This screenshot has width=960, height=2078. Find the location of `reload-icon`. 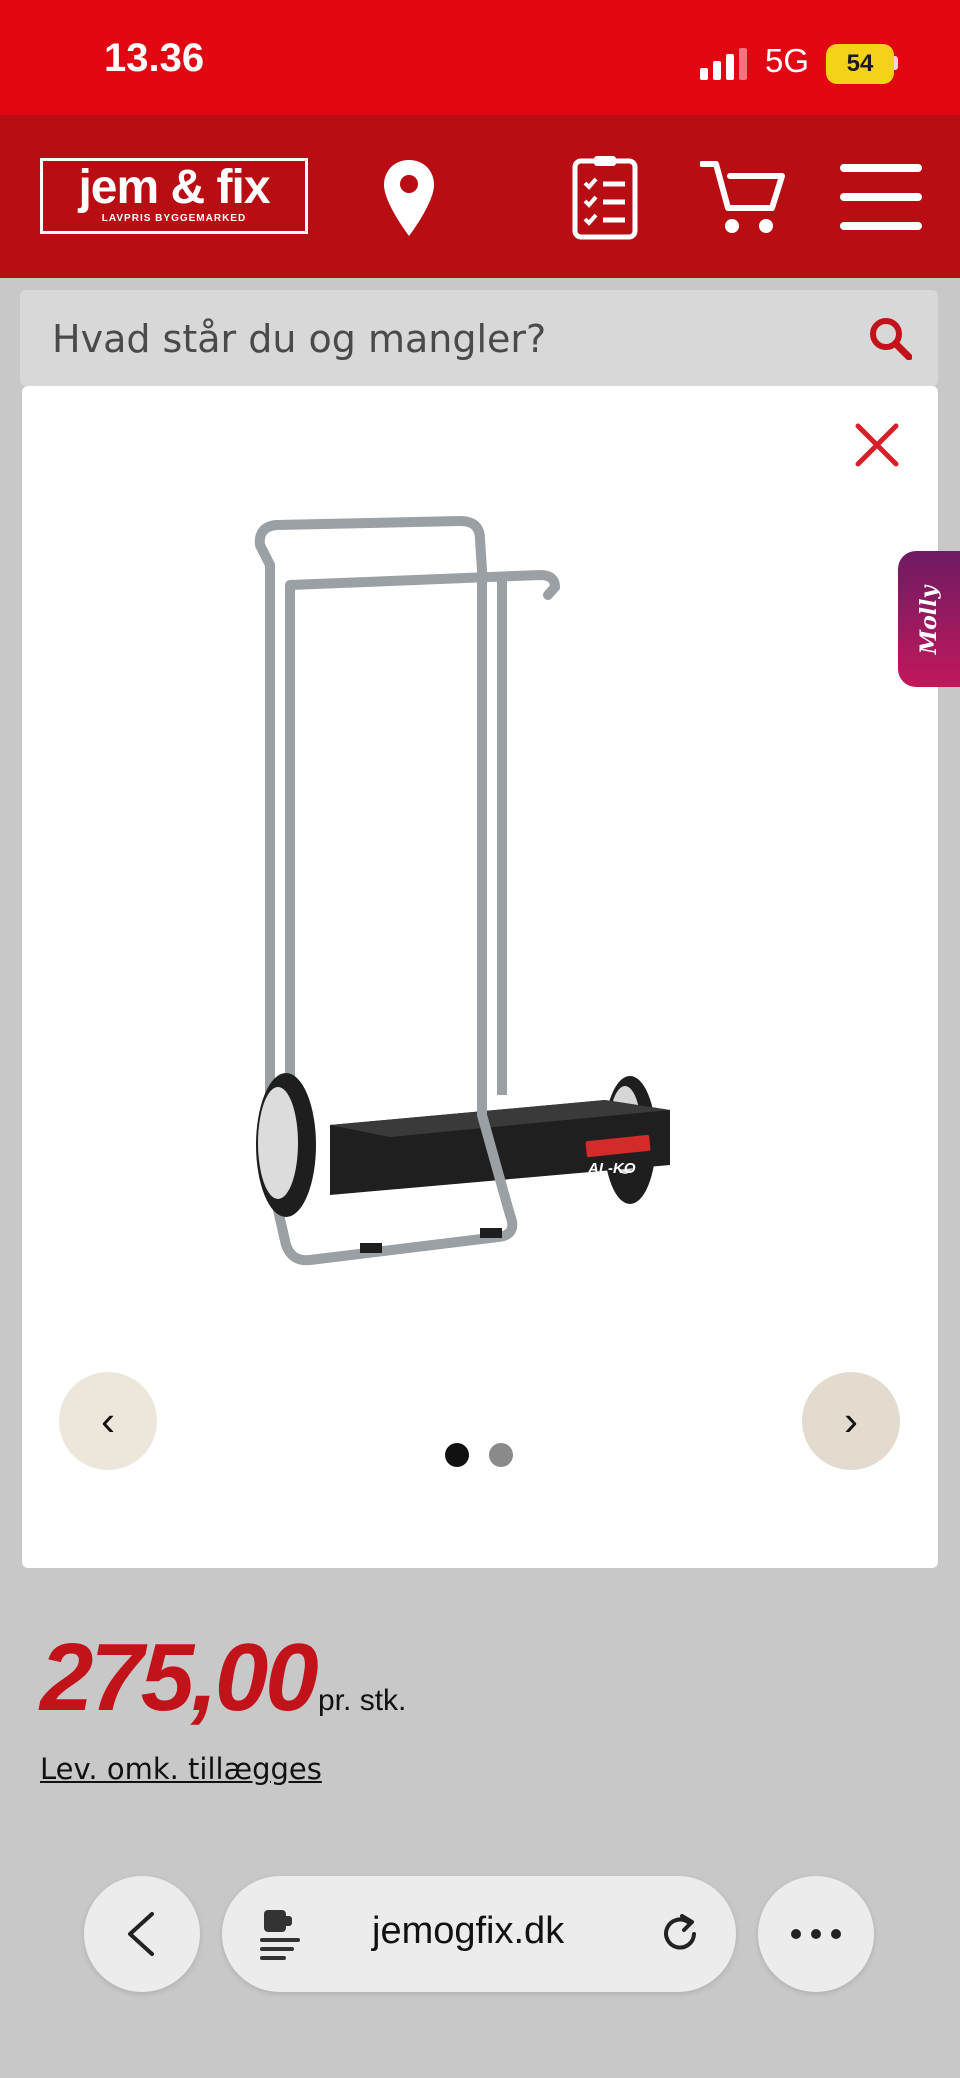

reload-icon is located at coordinates (682, 1934).